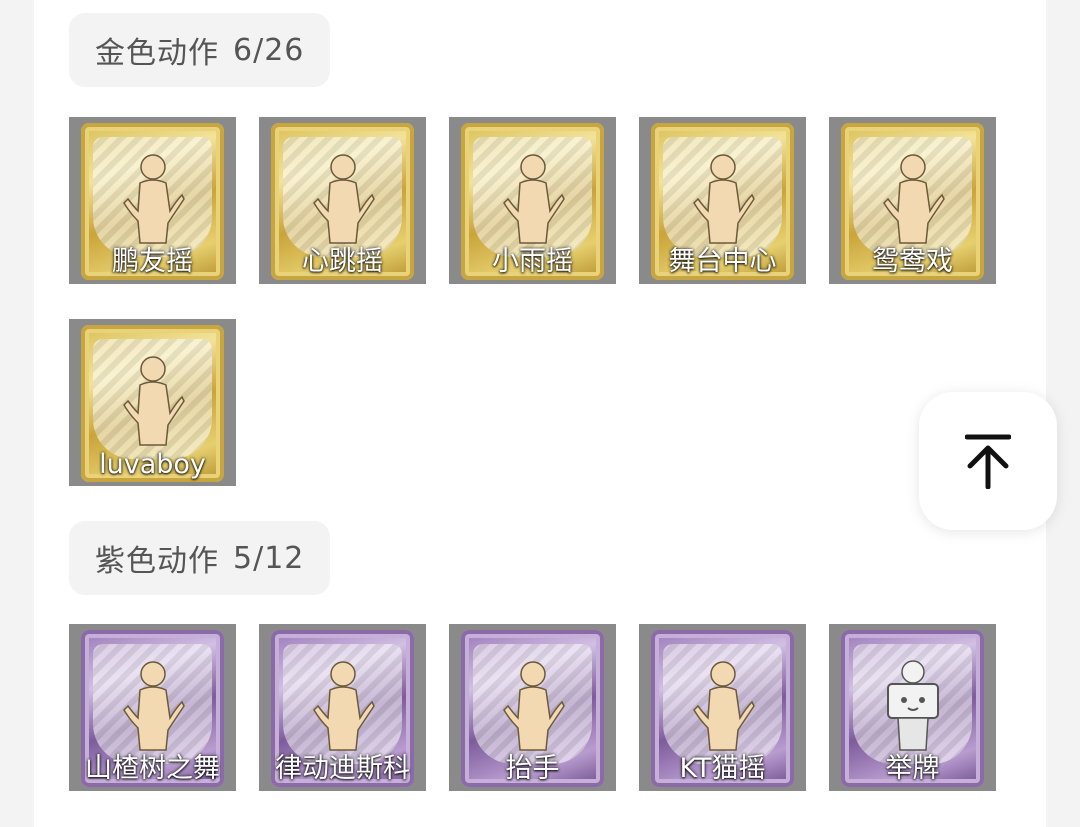  I want to click on action-tile: 小雨摇, so click(532, 200).